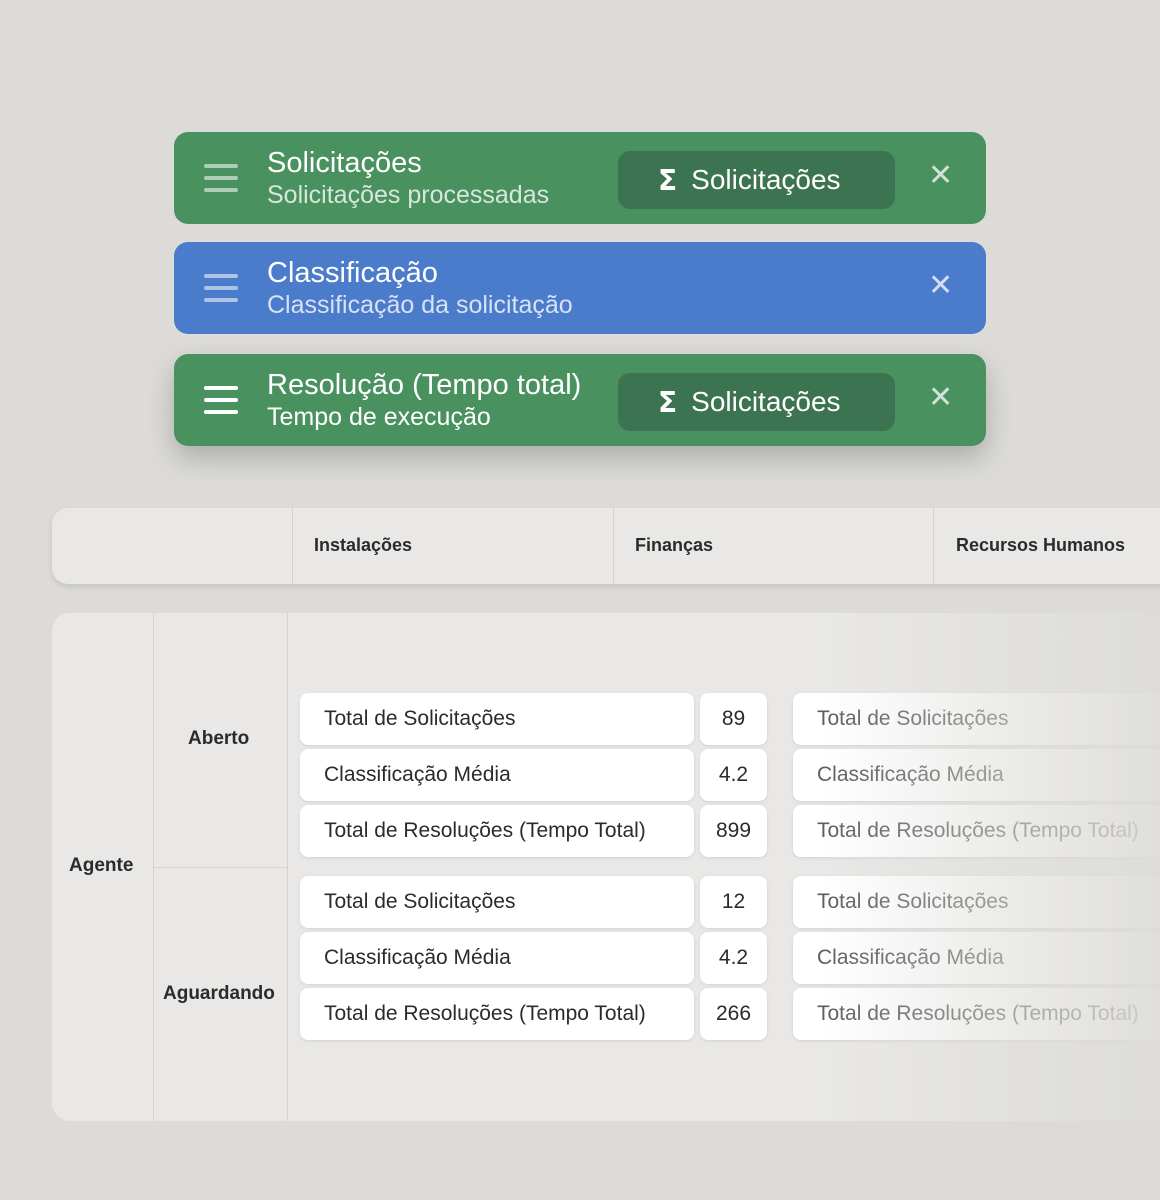 The image size is (1160, 1200). I want to click on value-cell: 12, so click(733, 902).